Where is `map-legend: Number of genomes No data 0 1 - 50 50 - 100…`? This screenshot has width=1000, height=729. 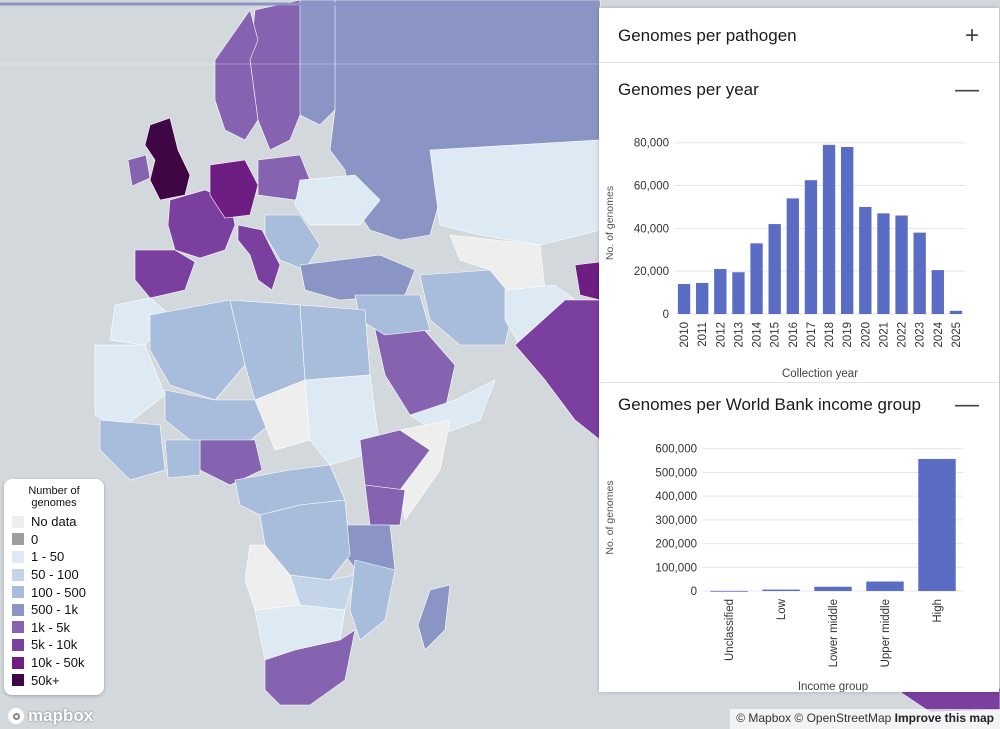
map-legend: Number of genomes No data 0 1 - 50 50 - 100… is located at coordinates (54, 587).